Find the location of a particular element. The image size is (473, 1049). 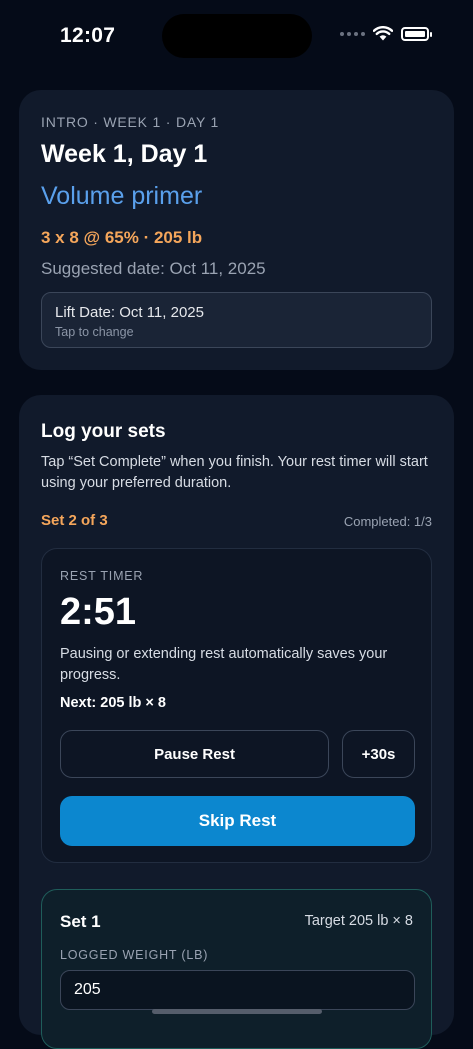

skip-rest-button: Skip Rest is located at coordinates (237, 821).